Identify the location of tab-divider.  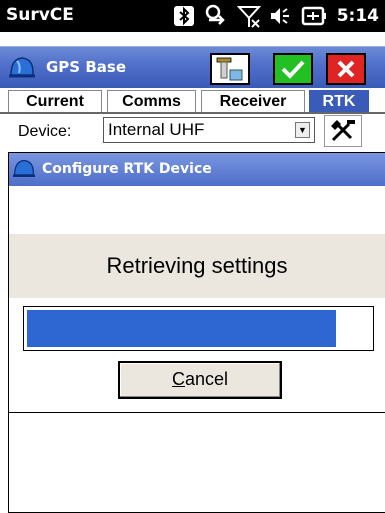
(192, 113).